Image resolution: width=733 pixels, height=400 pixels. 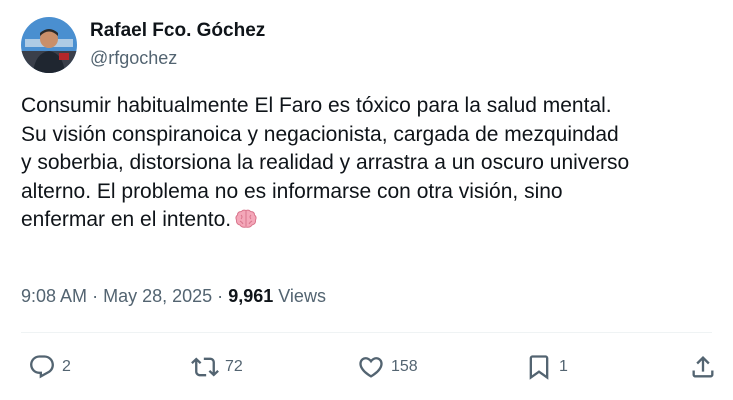 I want to click on tweet-time: 9:08 AM, so click(x=54, y=296).